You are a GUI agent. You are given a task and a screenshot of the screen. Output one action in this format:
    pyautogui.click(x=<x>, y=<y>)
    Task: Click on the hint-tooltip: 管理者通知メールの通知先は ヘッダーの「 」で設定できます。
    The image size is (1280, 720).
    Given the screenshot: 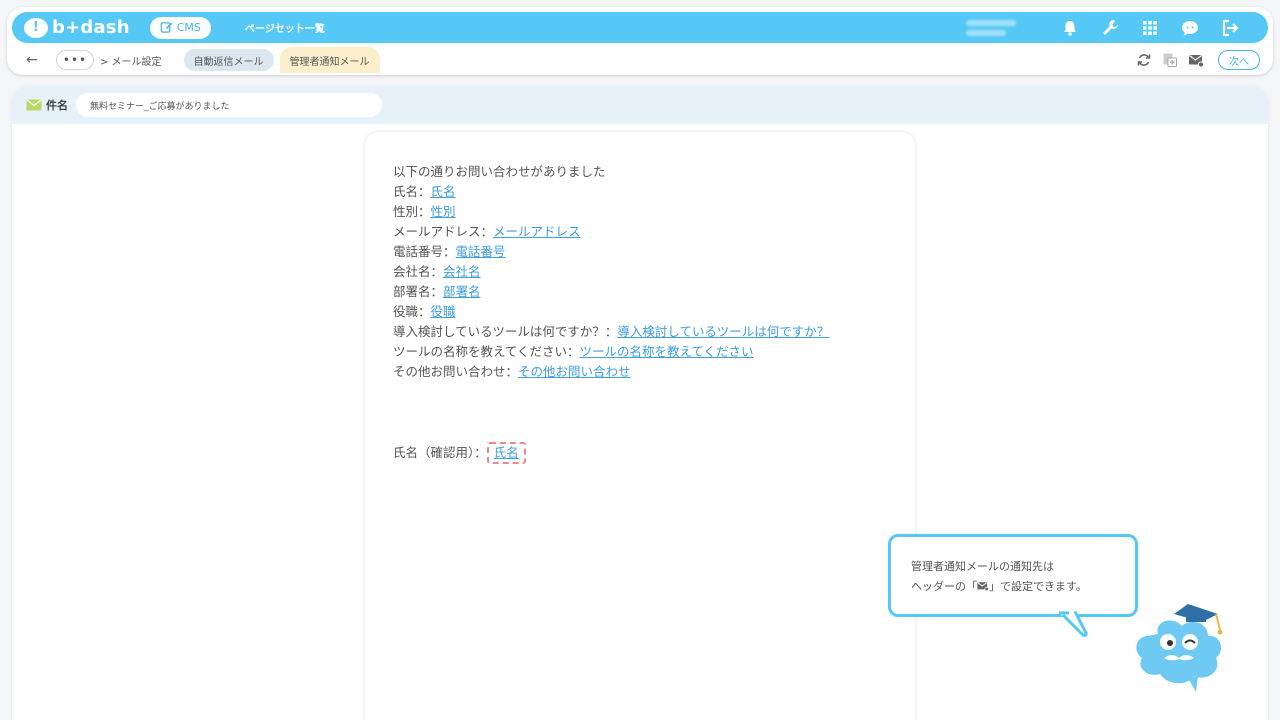 What is the action you would take?
    pyautogui.click(x=1013, y=575)
    